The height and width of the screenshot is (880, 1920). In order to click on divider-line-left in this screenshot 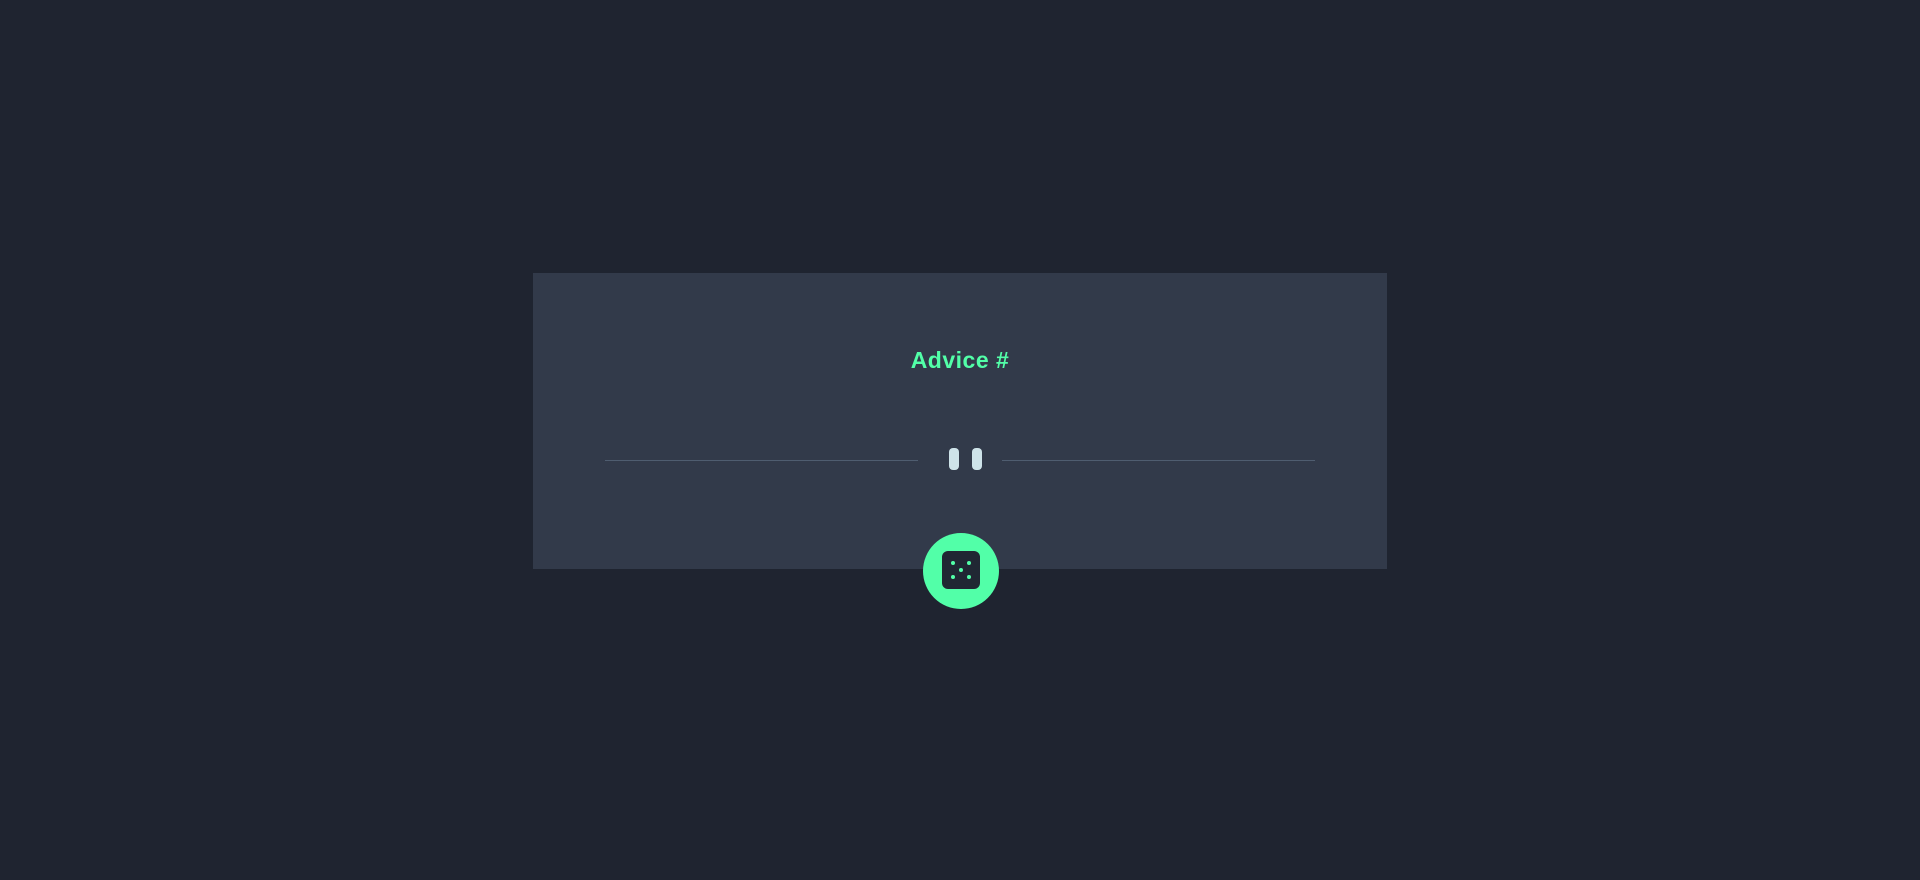, I will do `click(761, 460)`.